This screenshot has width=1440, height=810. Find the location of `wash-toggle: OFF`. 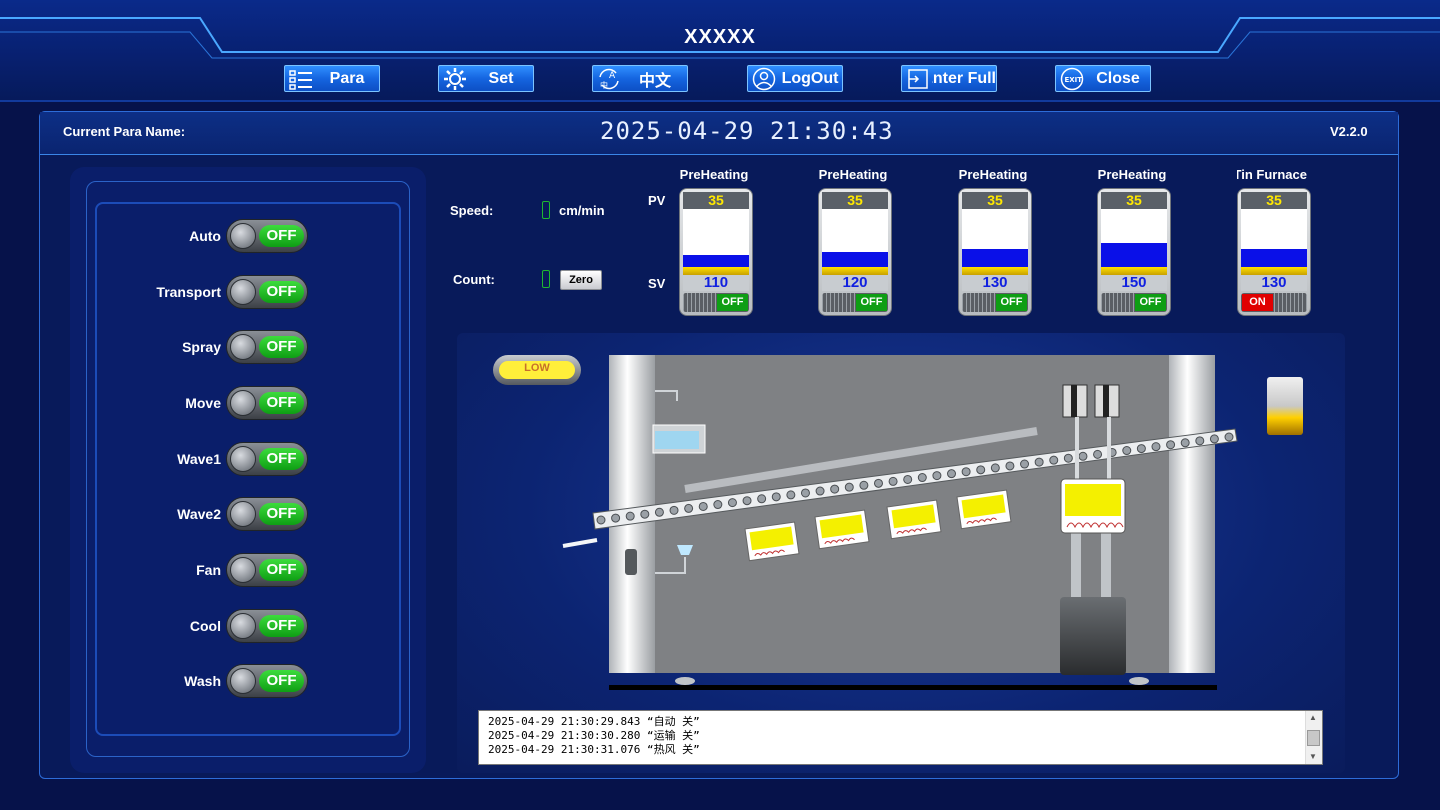

wash-toggle: OFF is located at coordinates (267, 681).